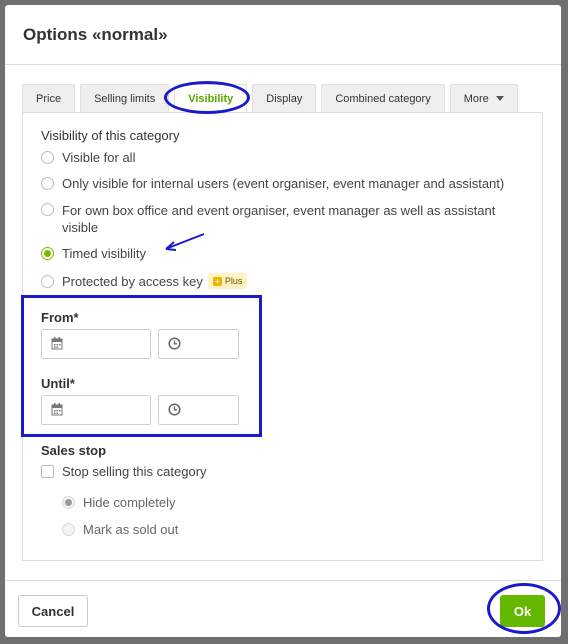  I want to click on tab-selling-limits: Selling limits, so click(125, 98).